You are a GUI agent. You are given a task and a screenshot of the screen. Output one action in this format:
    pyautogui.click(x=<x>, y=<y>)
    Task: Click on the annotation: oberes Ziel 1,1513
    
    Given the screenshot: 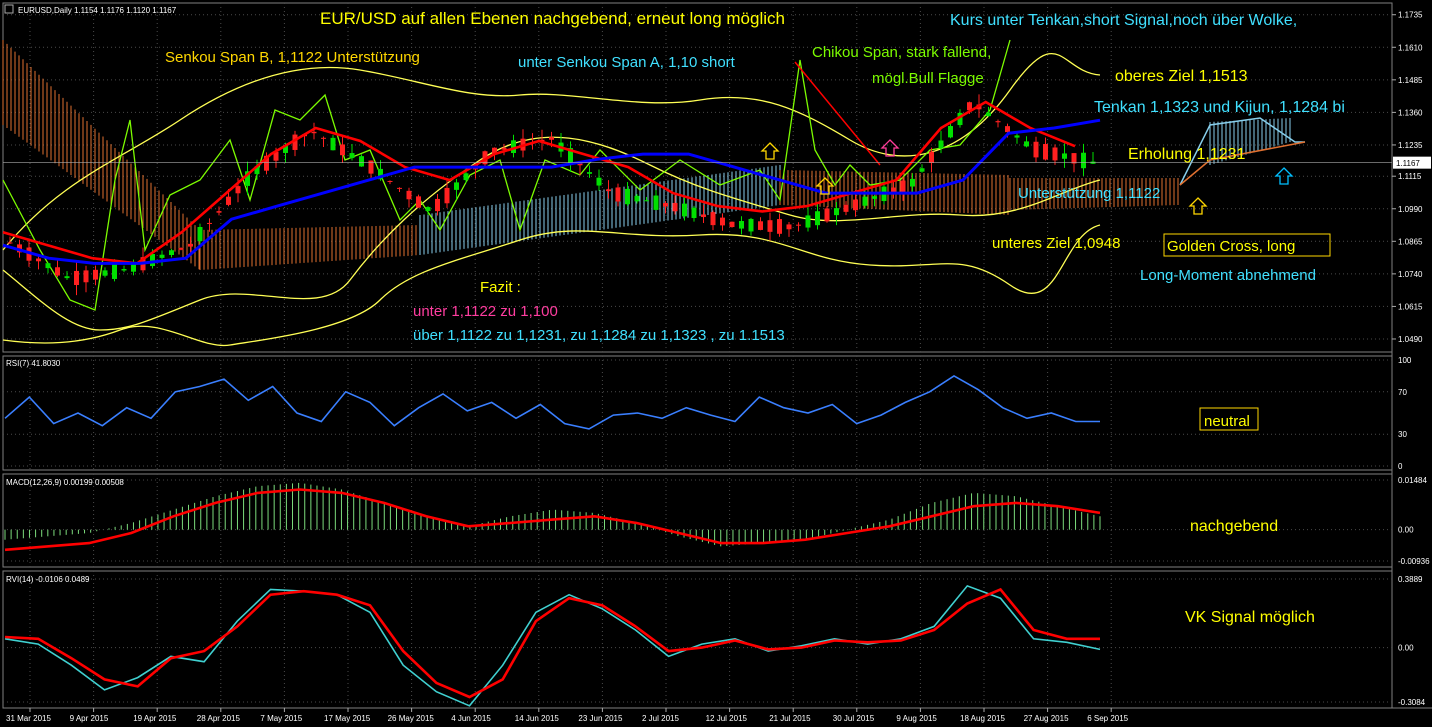 What is the action you would take?
    pyautogui.click(x=1181, y=76)
    